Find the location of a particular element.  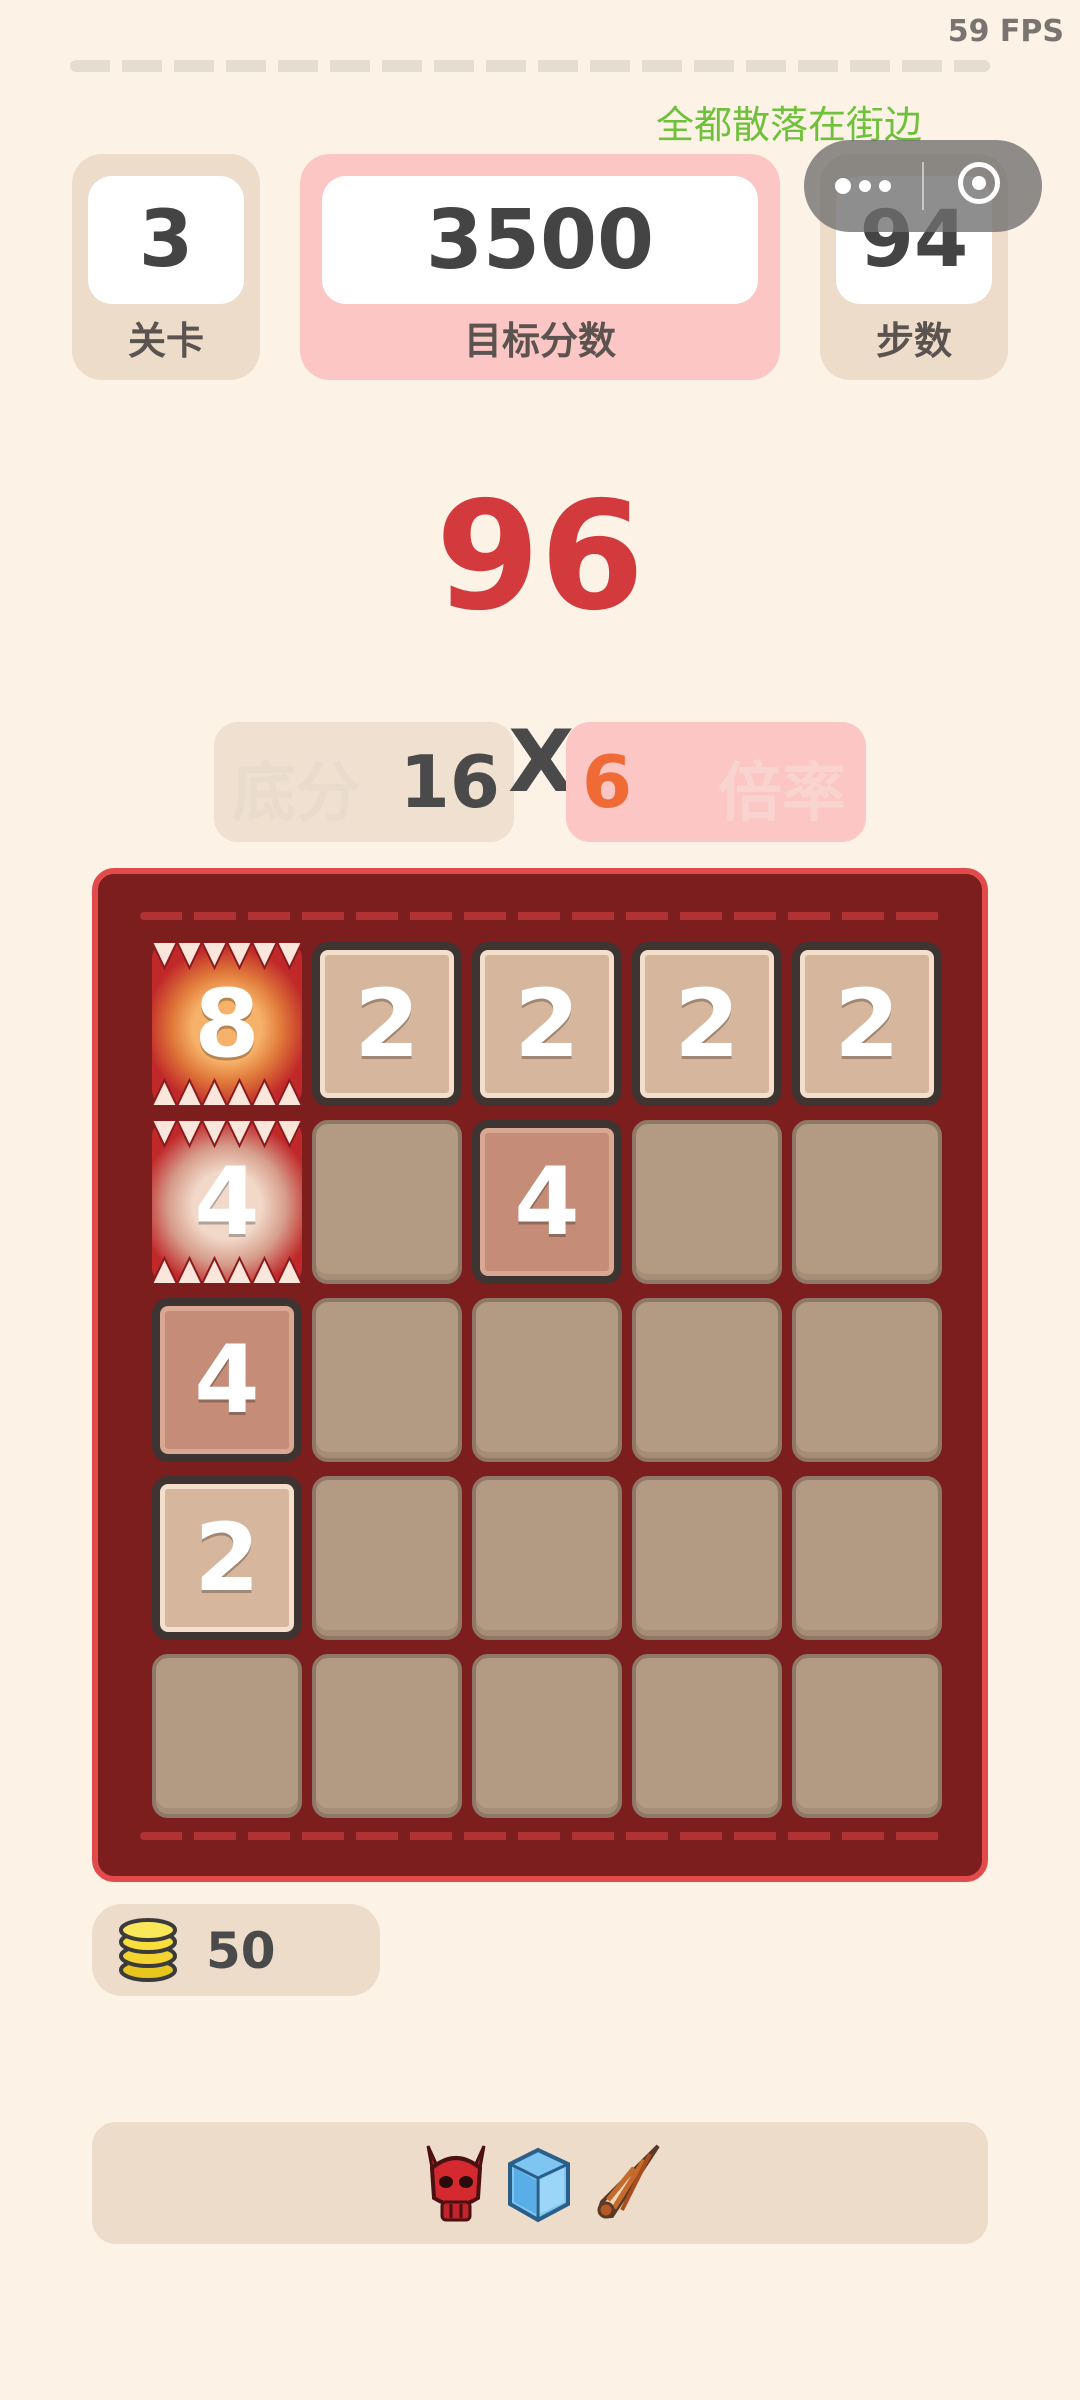

level-card: 3 关卡 is located at coordinates (166, 267).